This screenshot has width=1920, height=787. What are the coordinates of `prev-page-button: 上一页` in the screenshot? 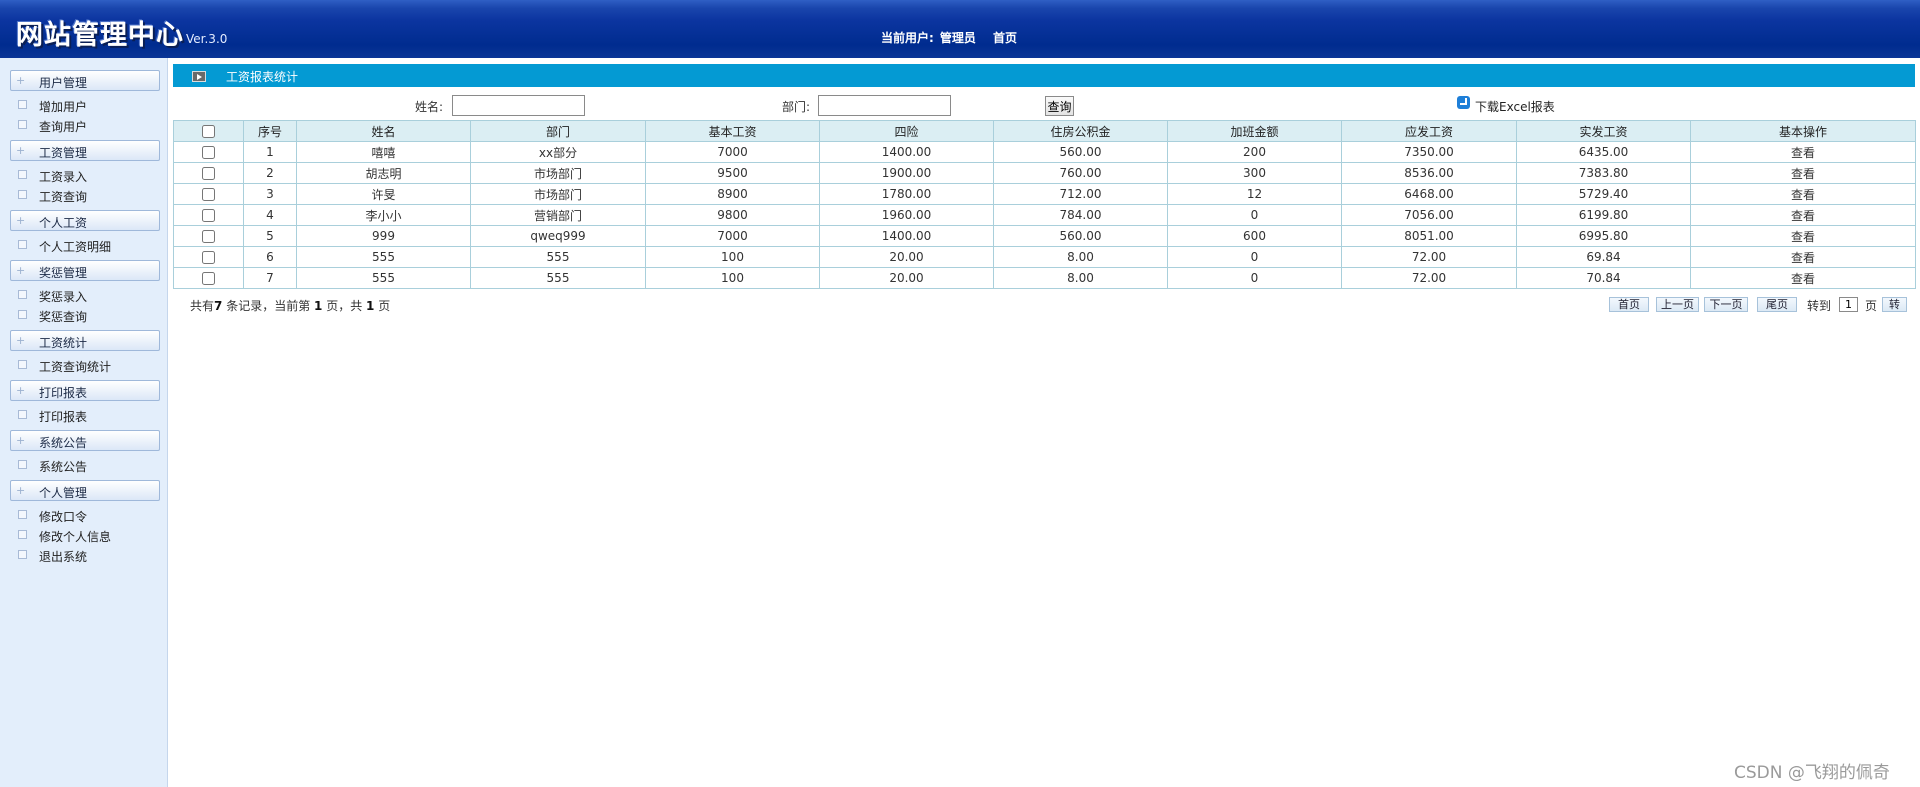 It's located at (1677, 304).